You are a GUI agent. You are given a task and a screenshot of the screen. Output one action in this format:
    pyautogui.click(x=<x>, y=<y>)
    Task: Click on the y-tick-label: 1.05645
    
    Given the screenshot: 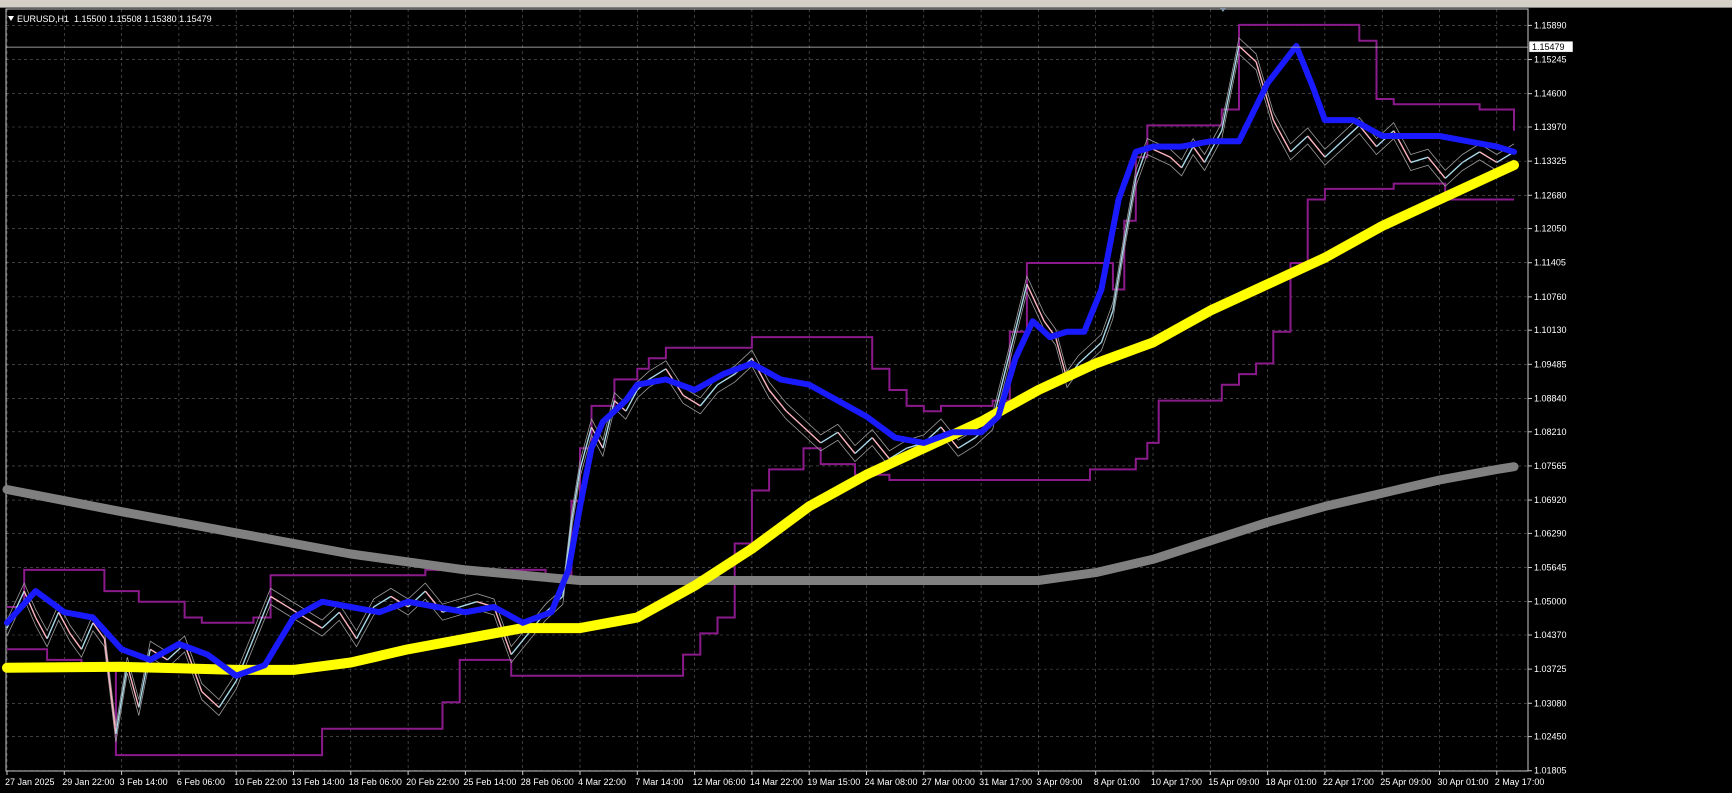 What is the action you would take?
    pyautogui.click(x=1550, y=568)
    